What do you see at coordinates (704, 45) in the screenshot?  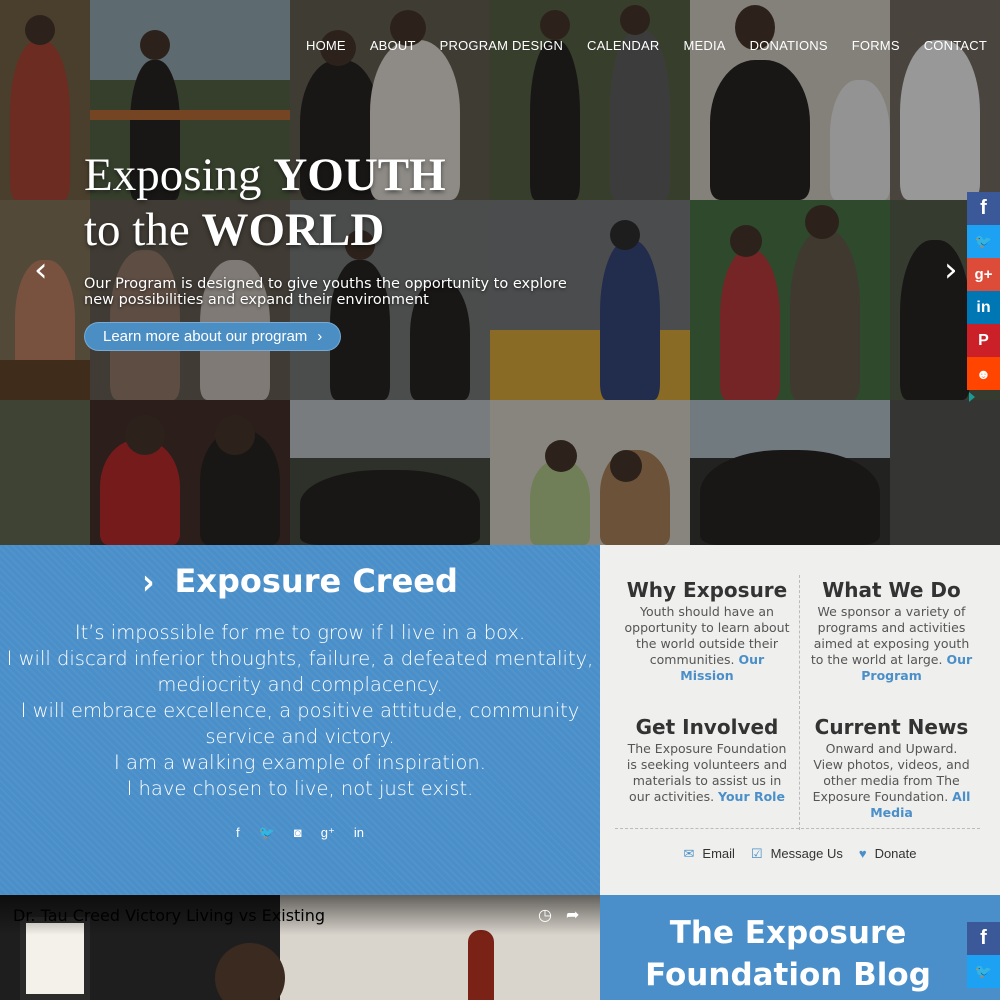 I see `nav-media: MEDIA` at bounding box center [704, 45].